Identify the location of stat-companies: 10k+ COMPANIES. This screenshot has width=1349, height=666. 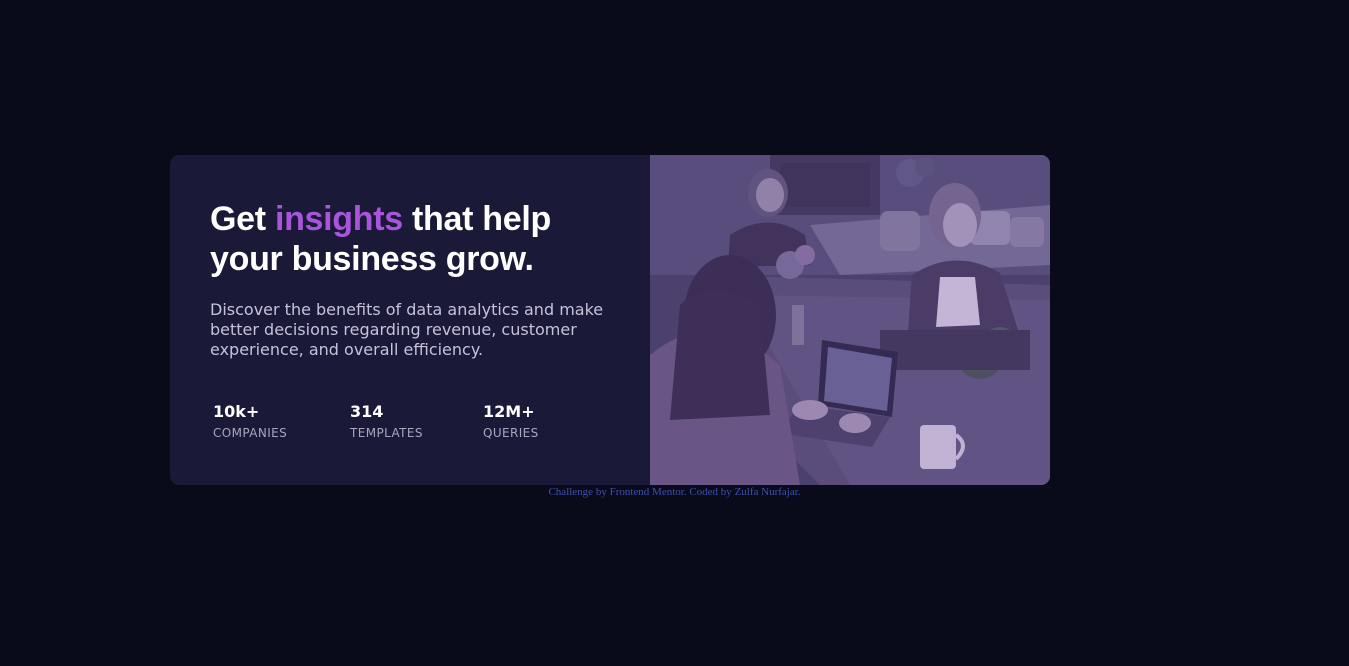
(250, 421).